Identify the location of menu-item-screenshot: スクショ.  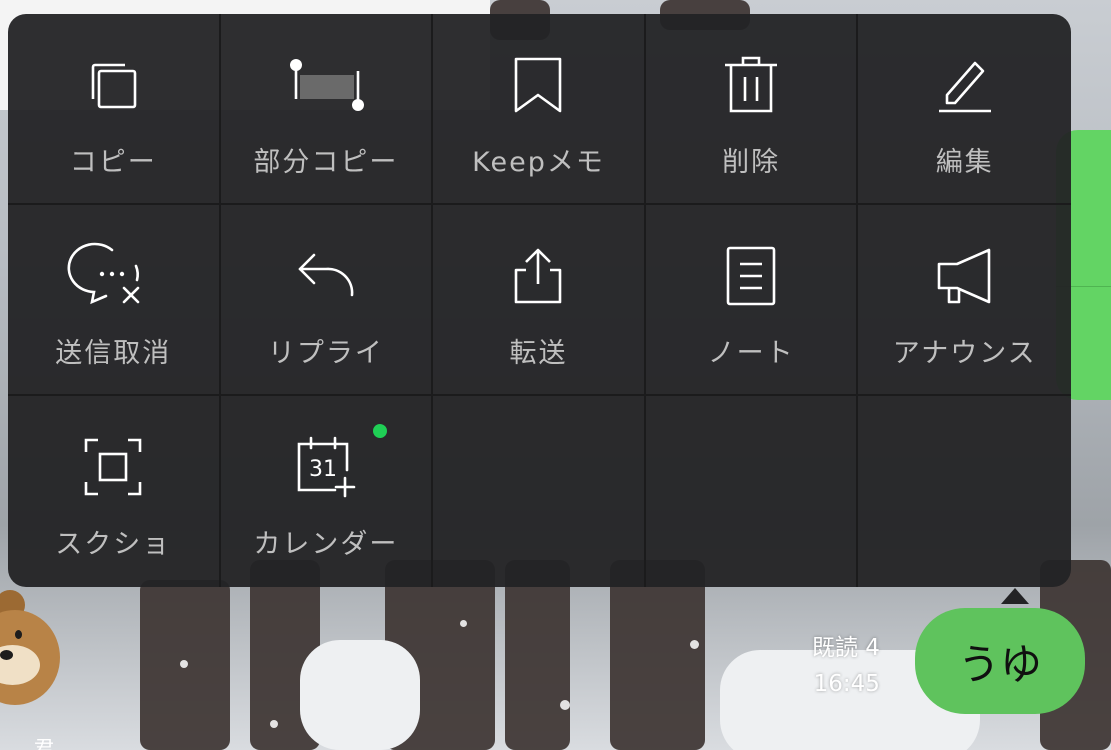
(114, 491).